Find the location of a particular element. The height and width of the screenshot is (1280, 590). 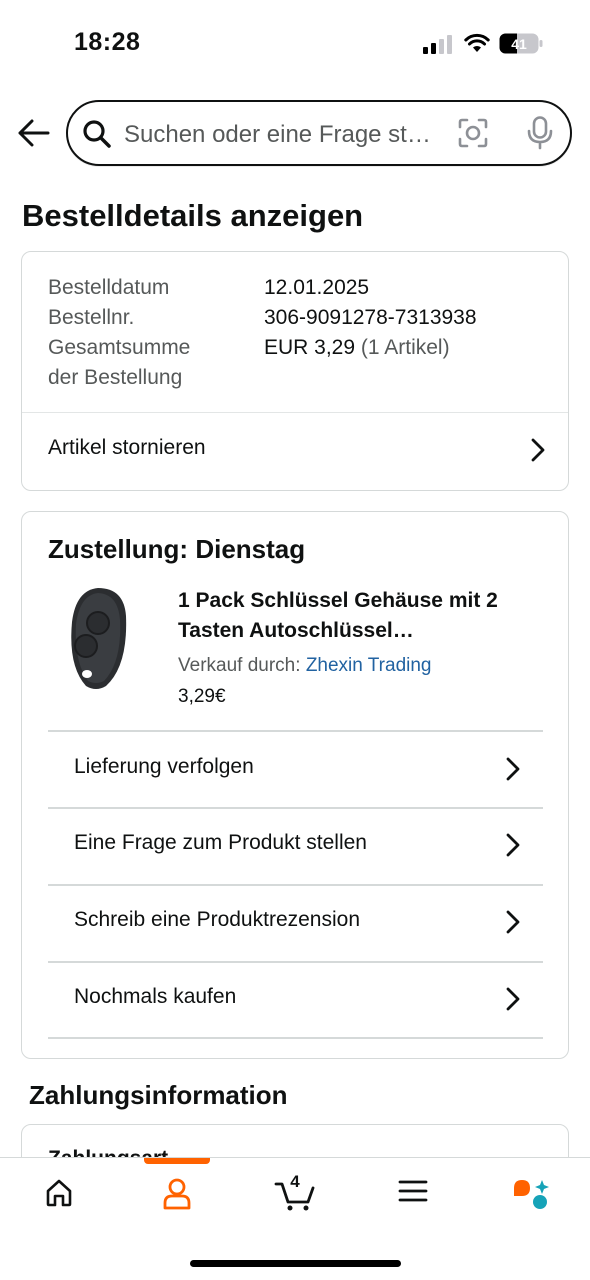

camera-icon is located at coordinates (473, 133).